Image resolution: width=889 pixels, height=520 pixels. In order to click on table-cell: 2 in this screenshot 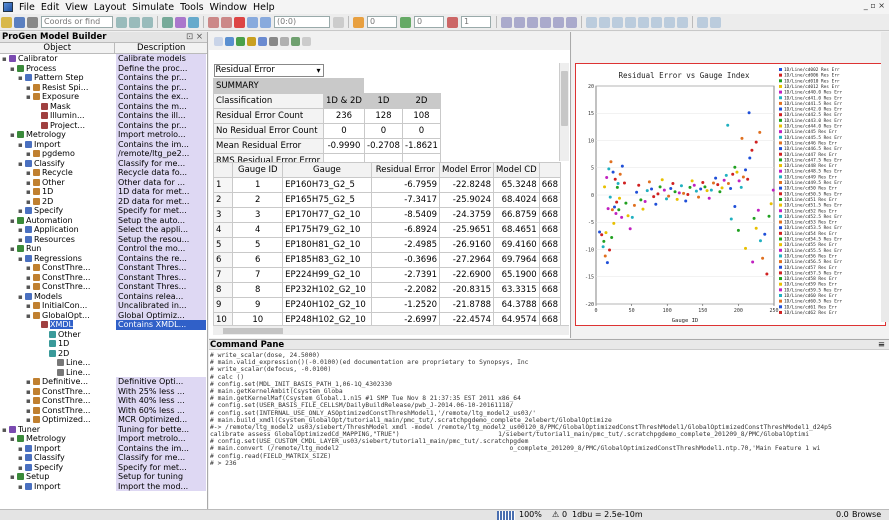, I will do `click(223, 200)`.